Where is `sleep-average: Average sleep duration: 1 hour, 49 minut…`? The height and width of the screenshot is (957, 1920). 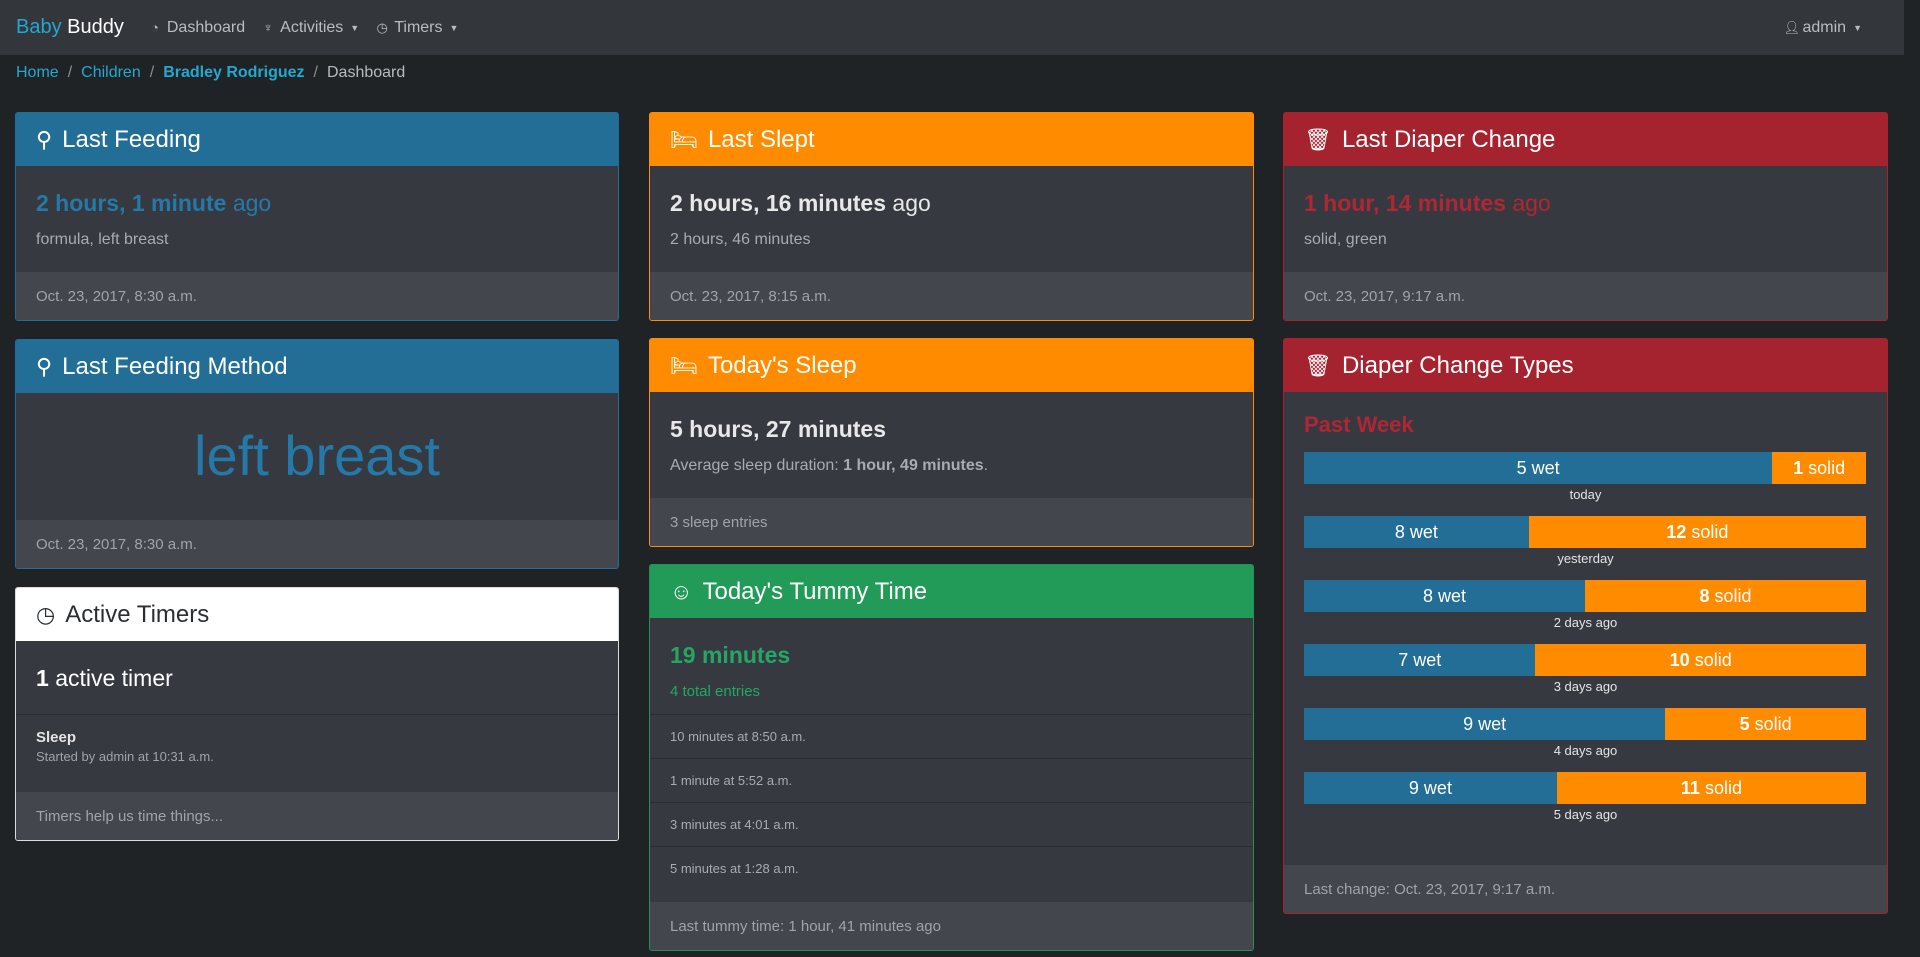
sleep-average: Average sleep duration: 1 hour, 49 minut… is located at coordinates (951, 466).